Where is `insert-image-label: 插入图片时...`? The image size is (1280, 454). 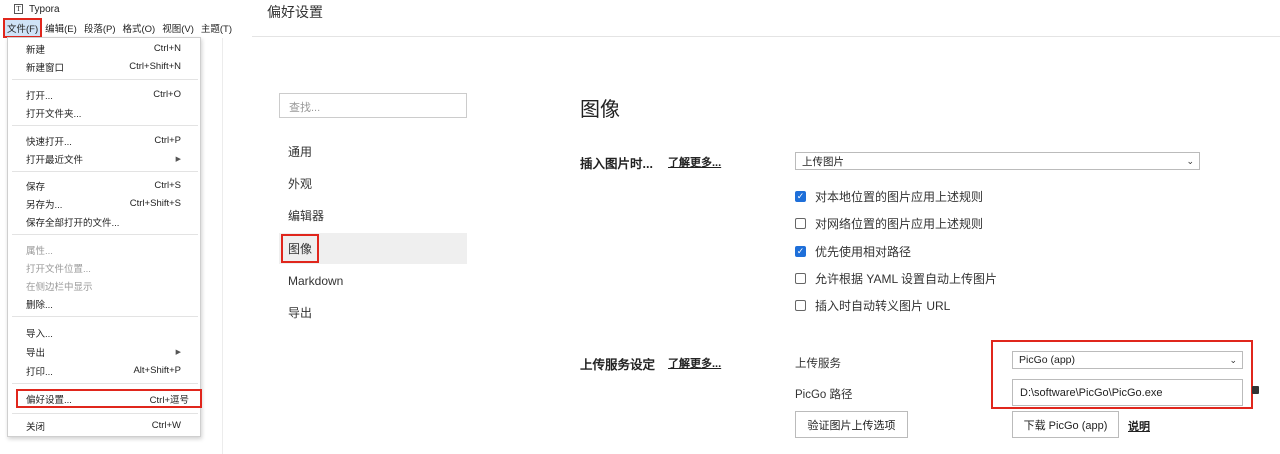
insert-image-label: 插入图片时... is located at coordinates (616, 164).